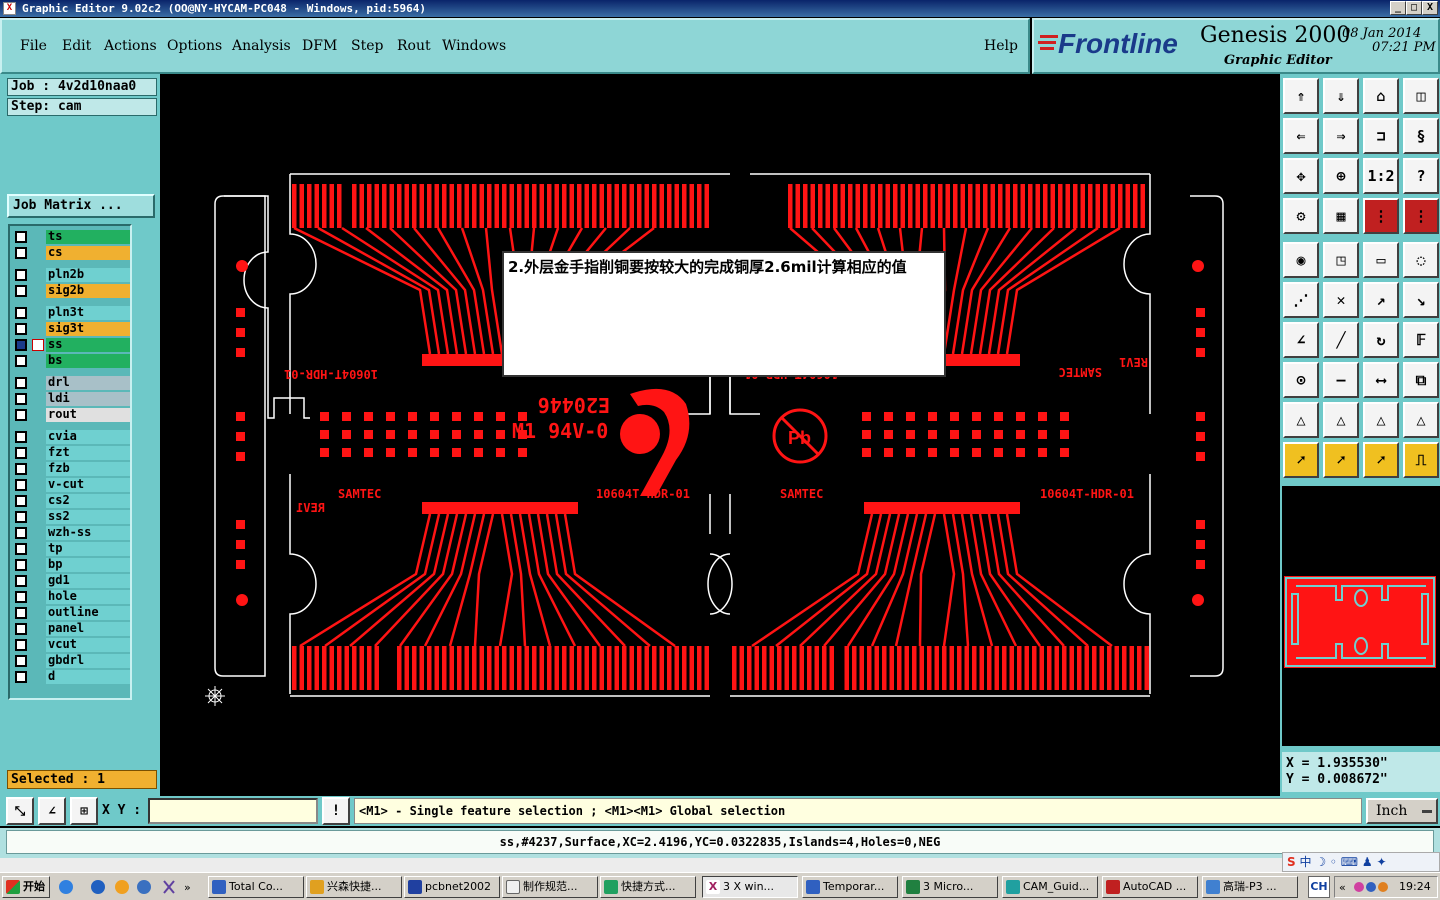 This screenshot has height=900, width=1440. Describe the element at coordinates (88, 345) in the screenshot. I see `layer-name: ss` at that location.